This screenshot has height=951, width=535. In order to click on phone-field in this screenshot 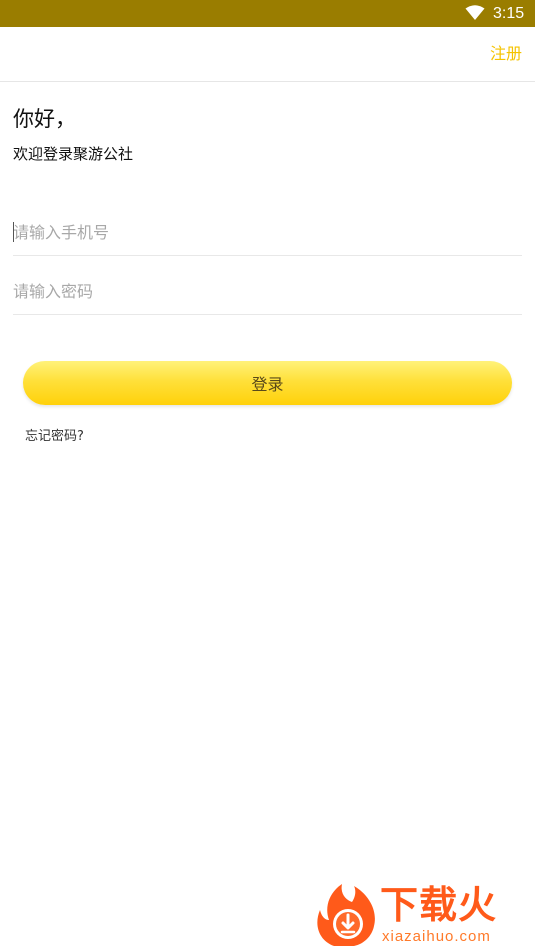, I will do `click(267, 233)`.